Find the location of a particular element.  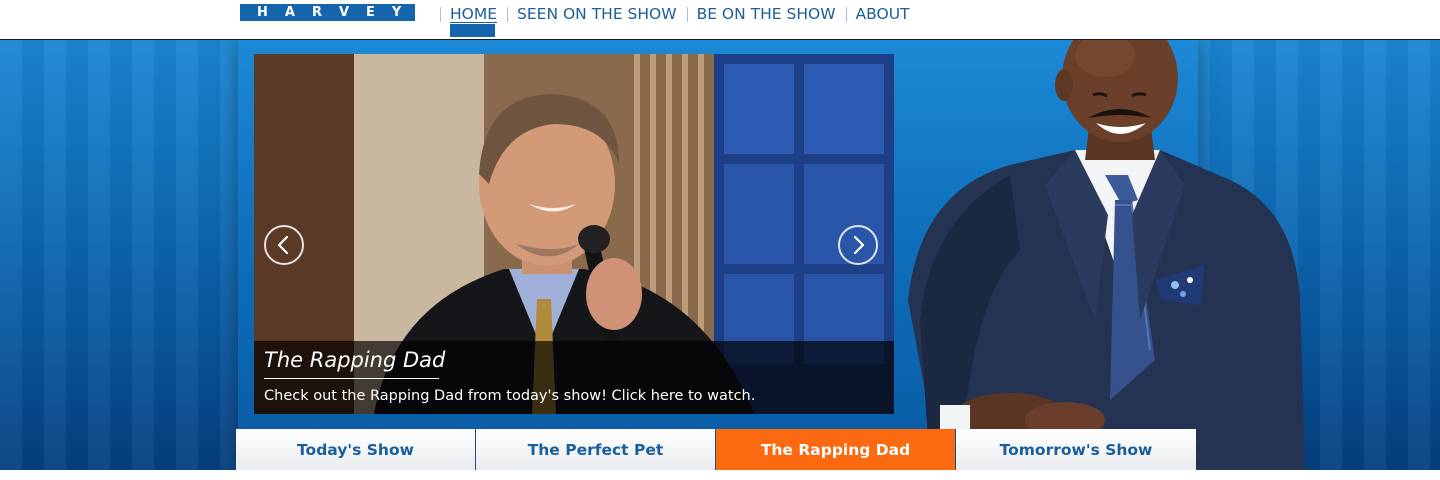

chevron-left-icon is located at coordinates (283, 245).